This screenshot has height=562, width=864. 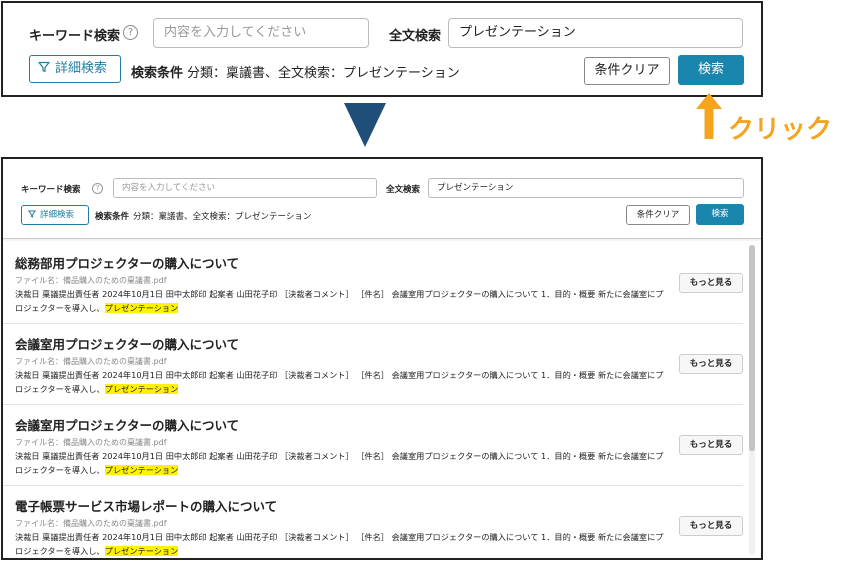 I want to click on scrollbar-thumb, so click(x=752, y=348).